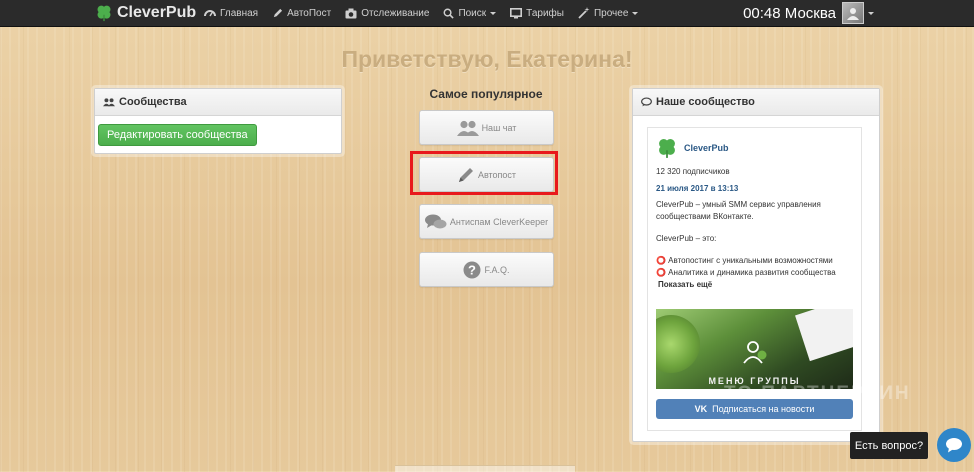 Image resolution: width=974 pixels, height=472 pixels. Describe the element at coordinates (218, 121) in the screenshot. I see `communities-panel: Сообщества Редактировать сообщества` at that location.